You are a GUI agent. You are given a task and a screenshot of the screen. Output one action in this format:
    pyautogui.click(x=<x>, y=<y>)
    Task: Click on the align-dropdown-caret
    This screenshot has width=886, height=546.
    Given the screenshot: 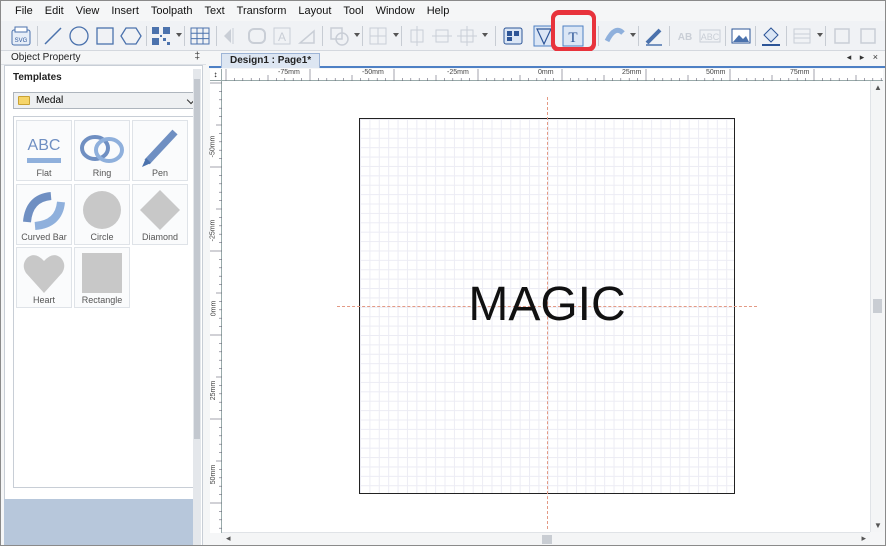 What is the action you would take?
    pyautogui.click(x=485, y=35)
    